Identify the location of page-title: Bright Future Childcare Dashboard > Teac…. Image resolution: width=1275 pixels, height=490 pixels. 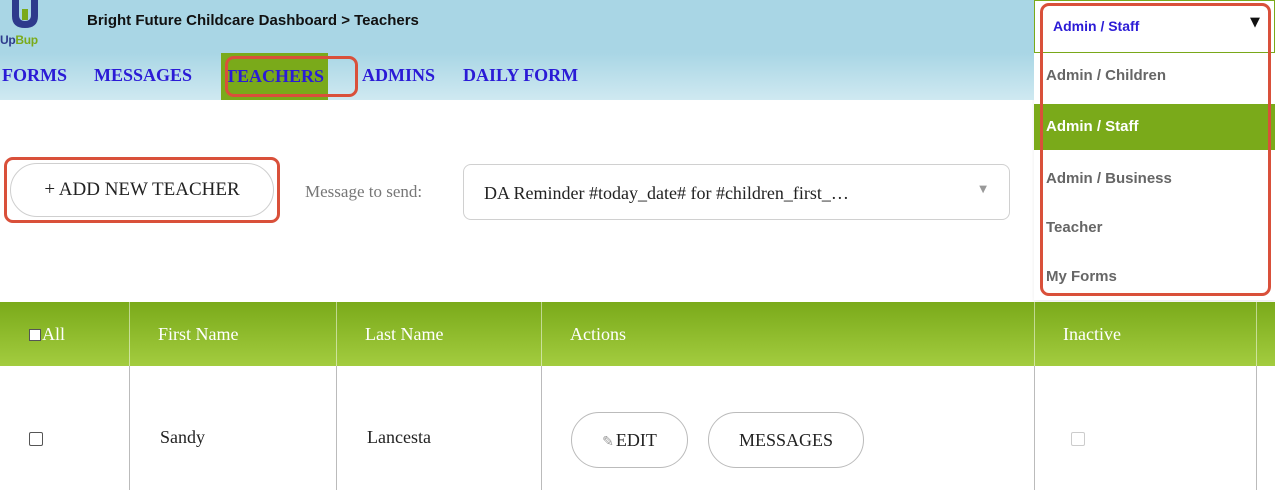
(253, 20).